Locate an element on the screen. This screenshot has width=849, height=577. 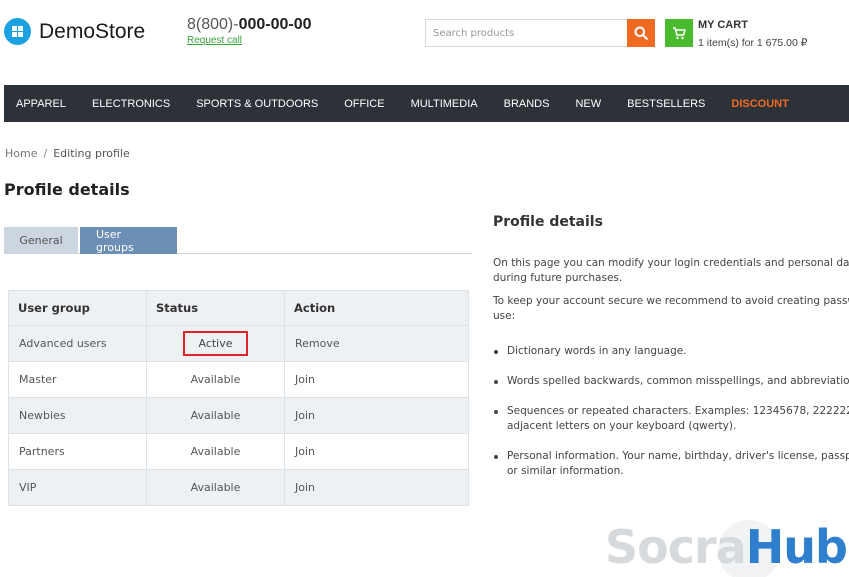
page-title: Profile details is located at coordinates (67, 189).